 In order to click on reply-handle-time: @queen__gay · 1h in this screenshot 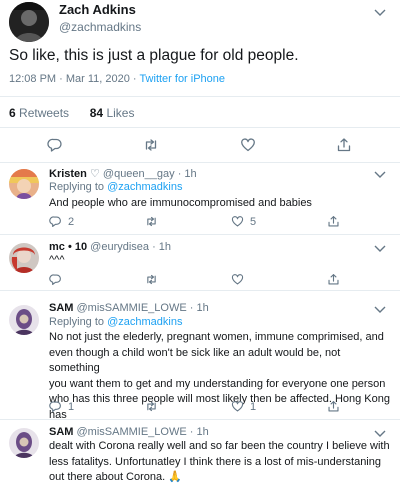, I will do `click(150, 174)`.